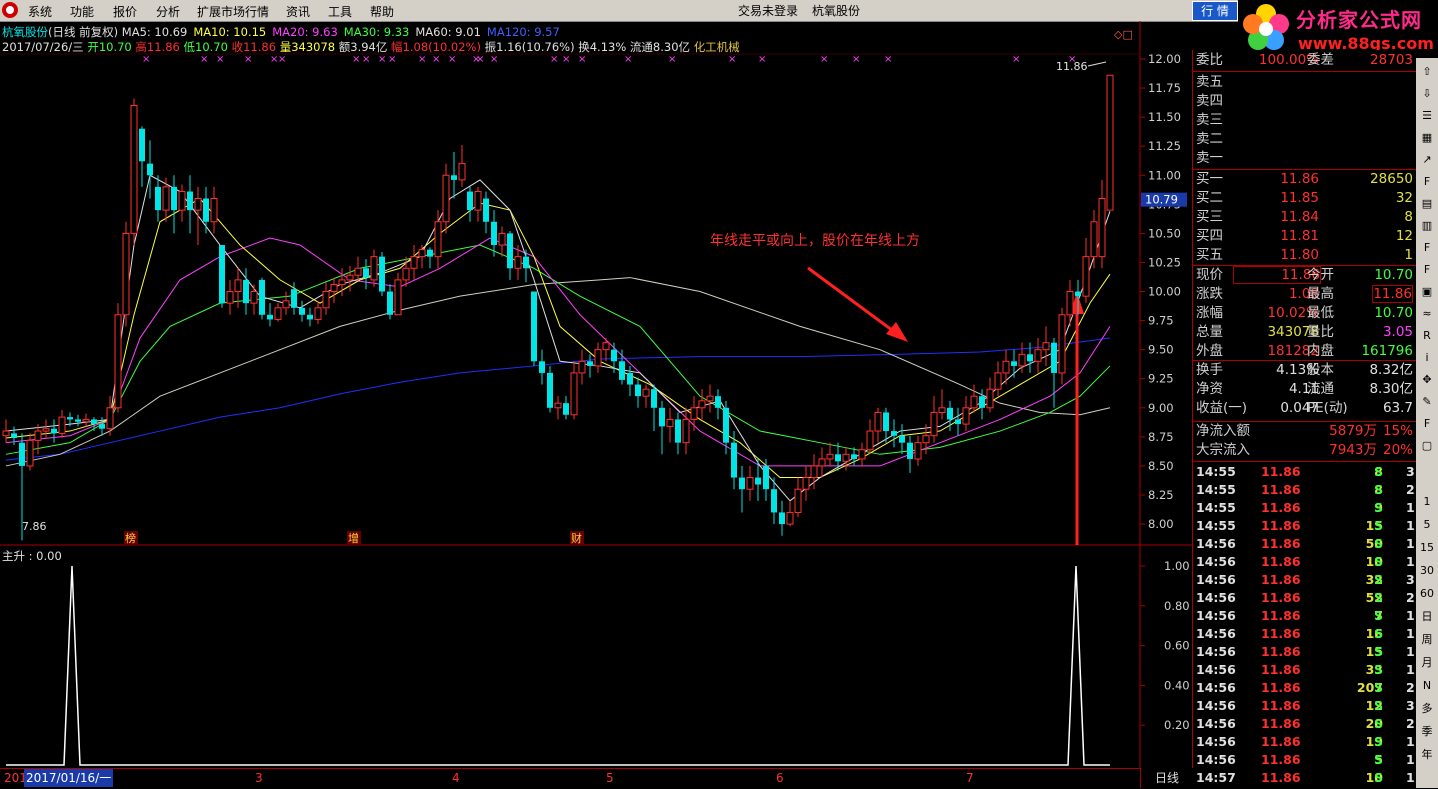 The height and width of the screenshot is (789, 1438). Describe the element at coordinates (1305, 670) in the screenshot. I see `tick-row: 14:56 11.86 33 S 1` at that location.